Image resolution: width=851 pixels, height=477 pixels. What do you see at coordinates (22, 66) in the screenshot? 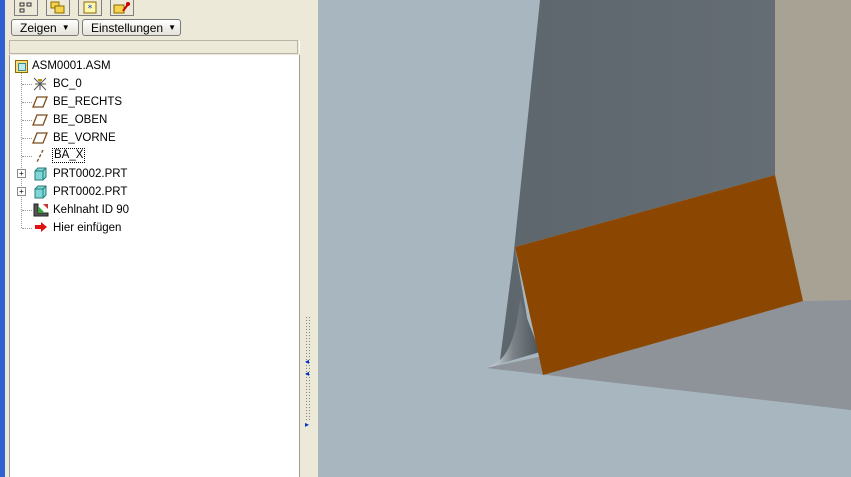
I see `assembly-icon` at bounding box center [22, 66].